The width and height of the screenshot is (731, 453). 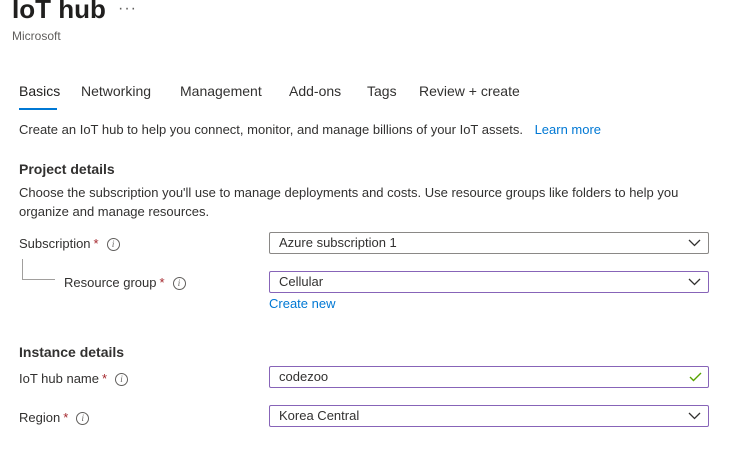 I want to click on hub-name-label: IoT hub name * i, so click(x=74, y=379).